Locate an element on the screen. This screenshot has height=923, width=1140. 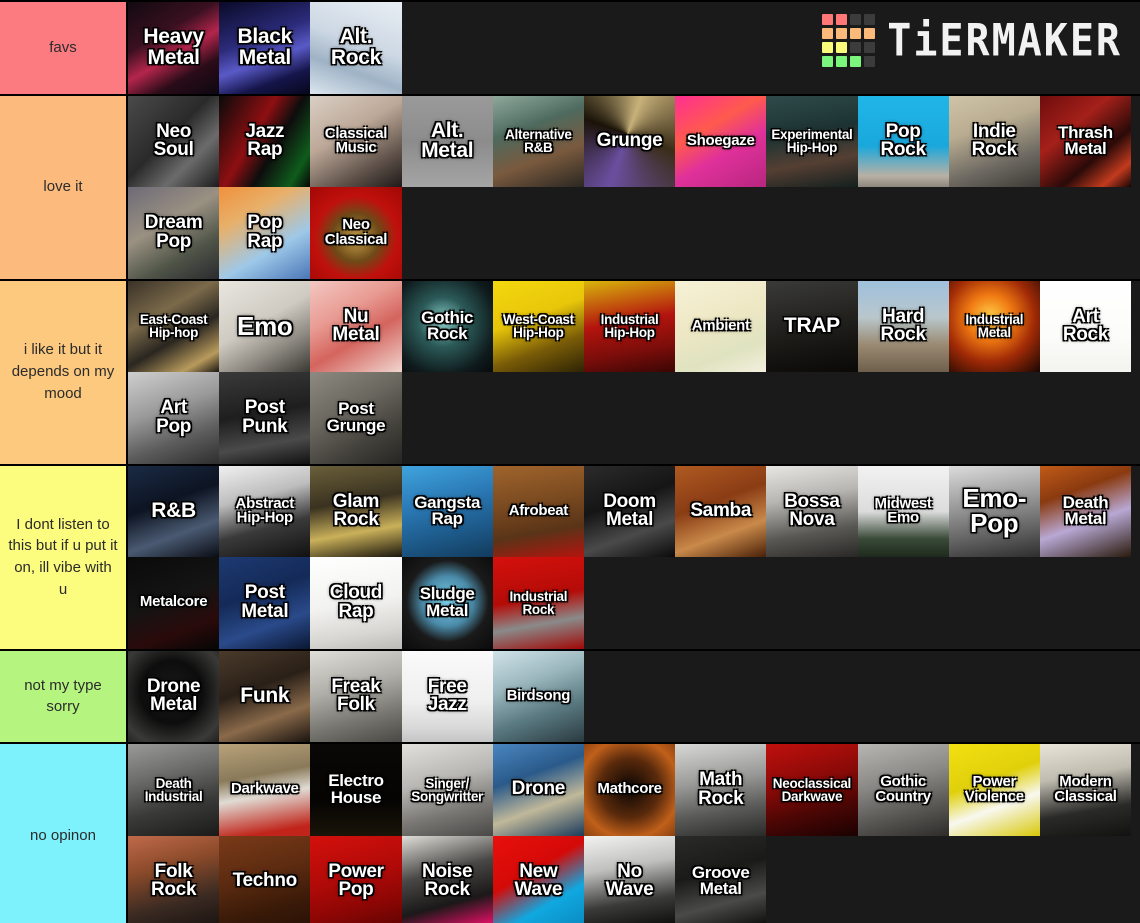
tier-item: Emo is located at coordinates (265, 326).